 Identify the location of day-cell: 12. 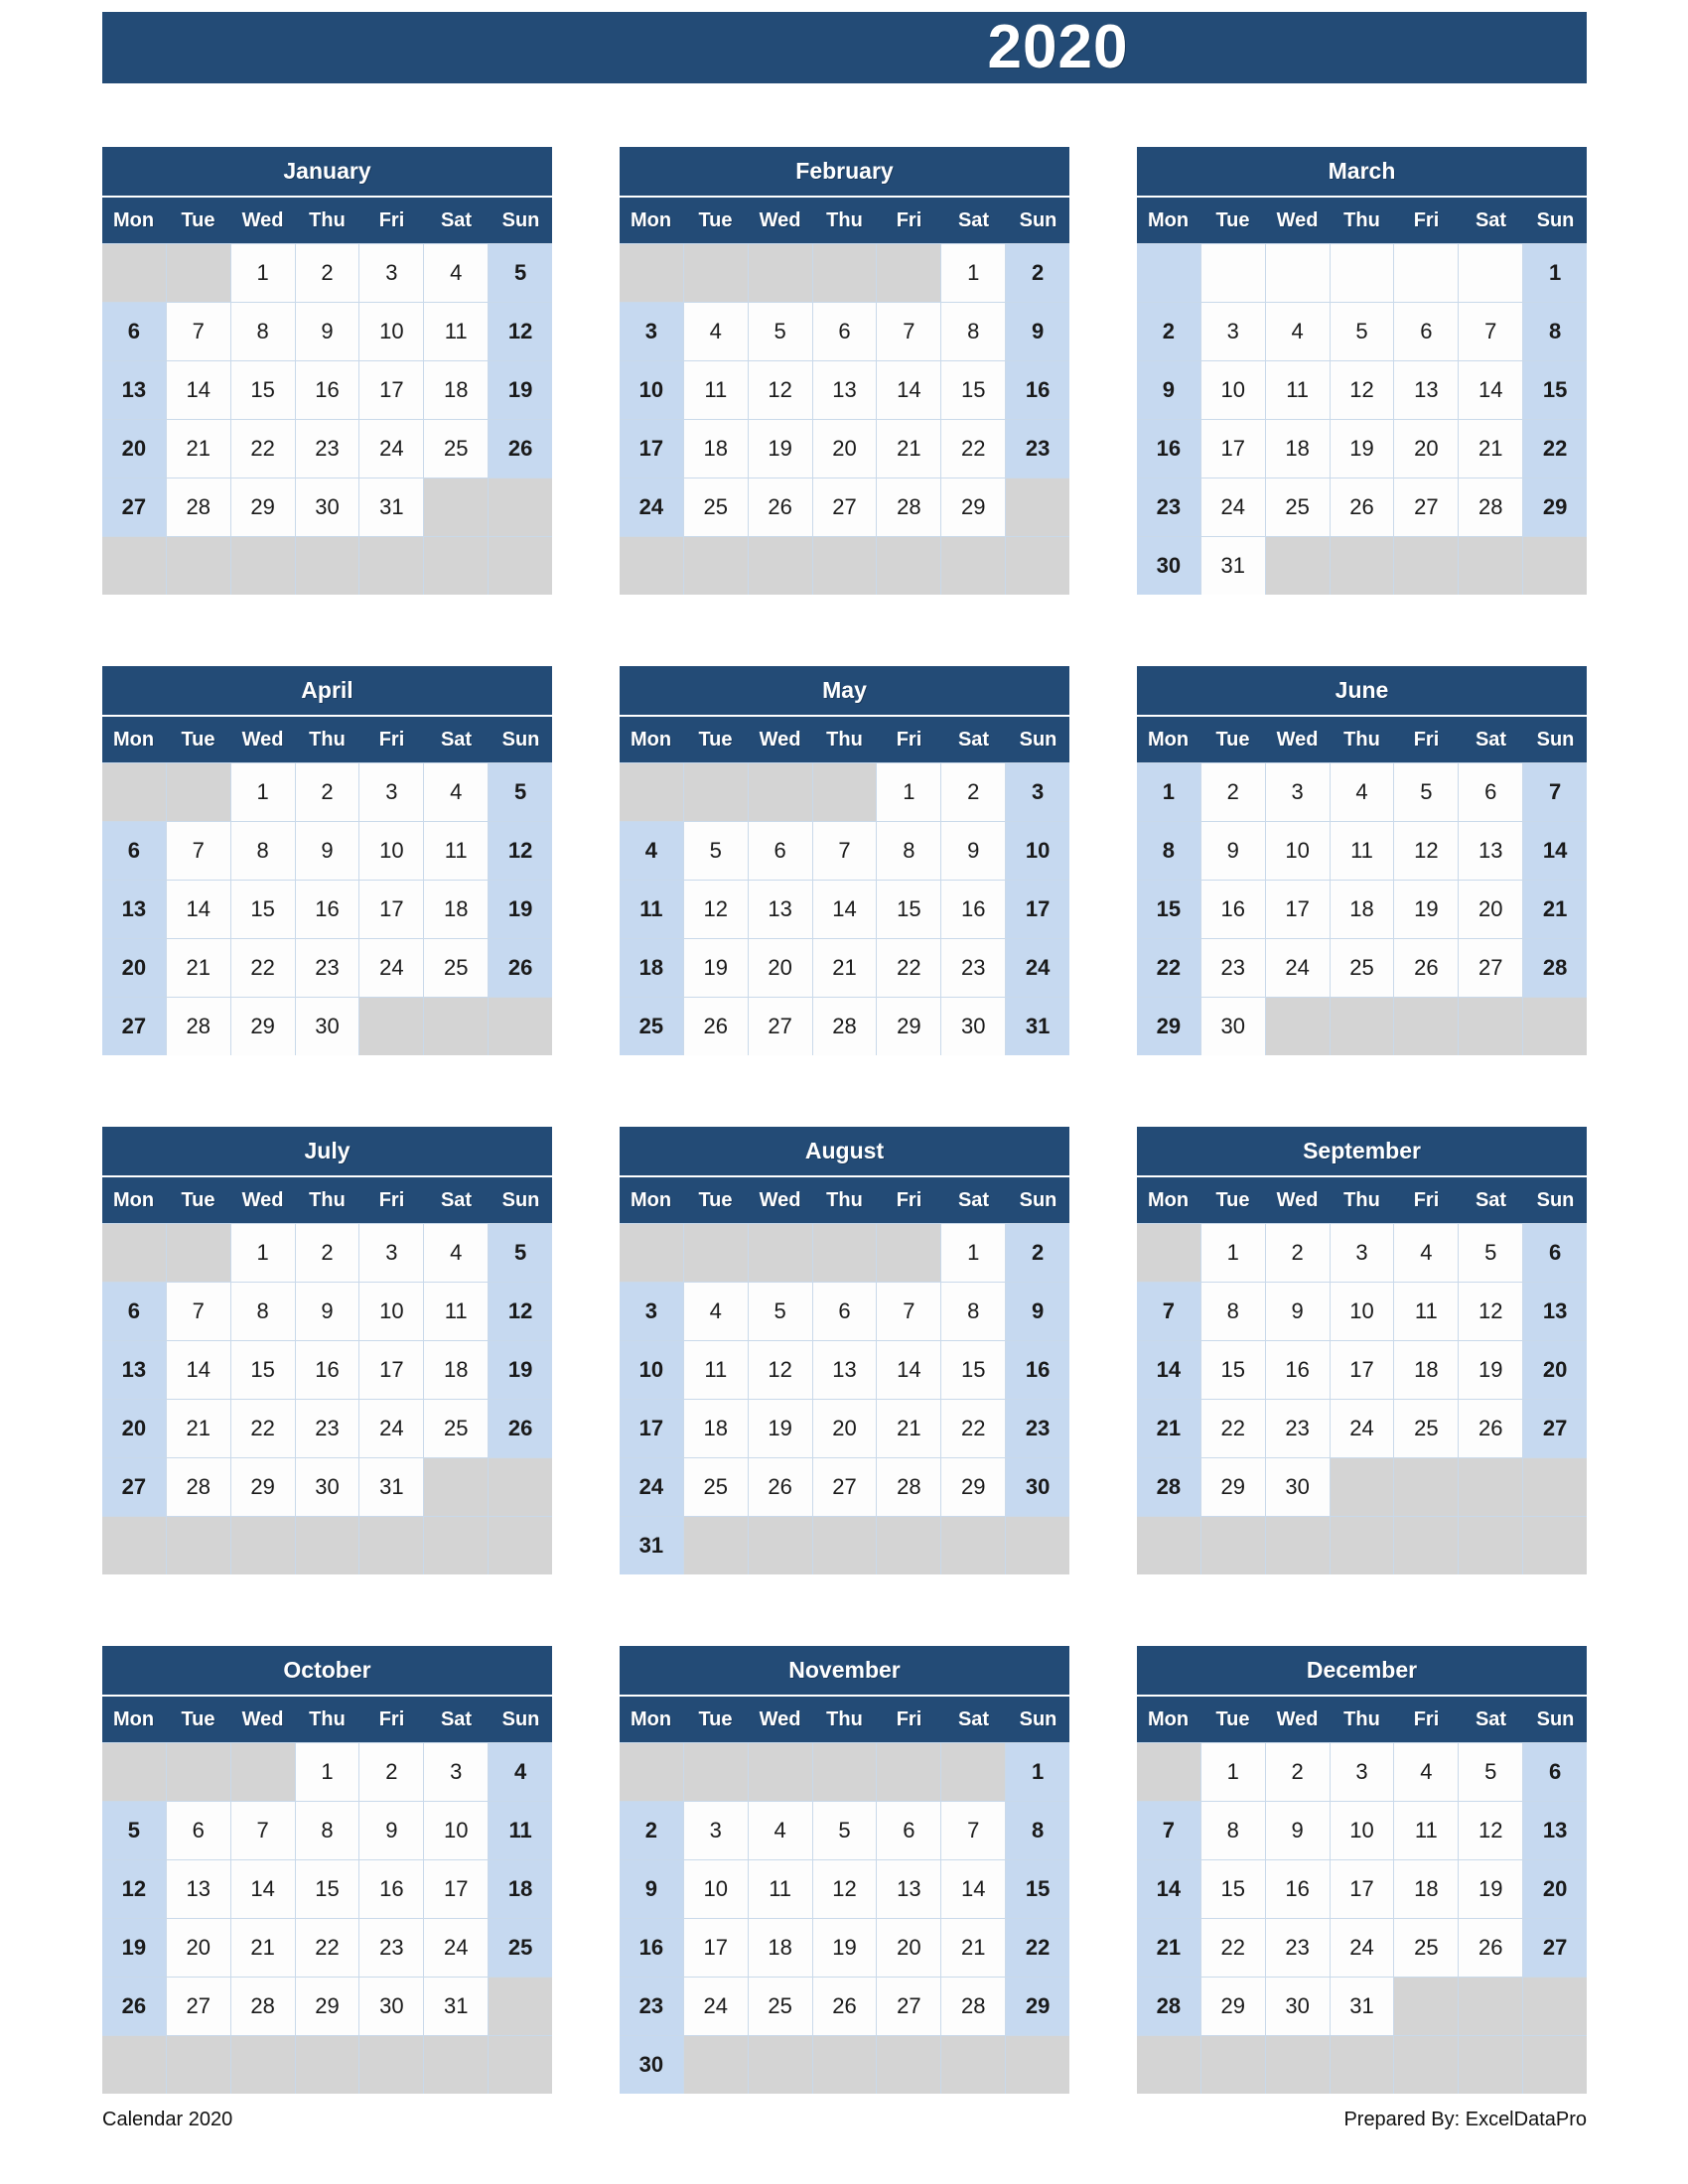
(844, 1889).